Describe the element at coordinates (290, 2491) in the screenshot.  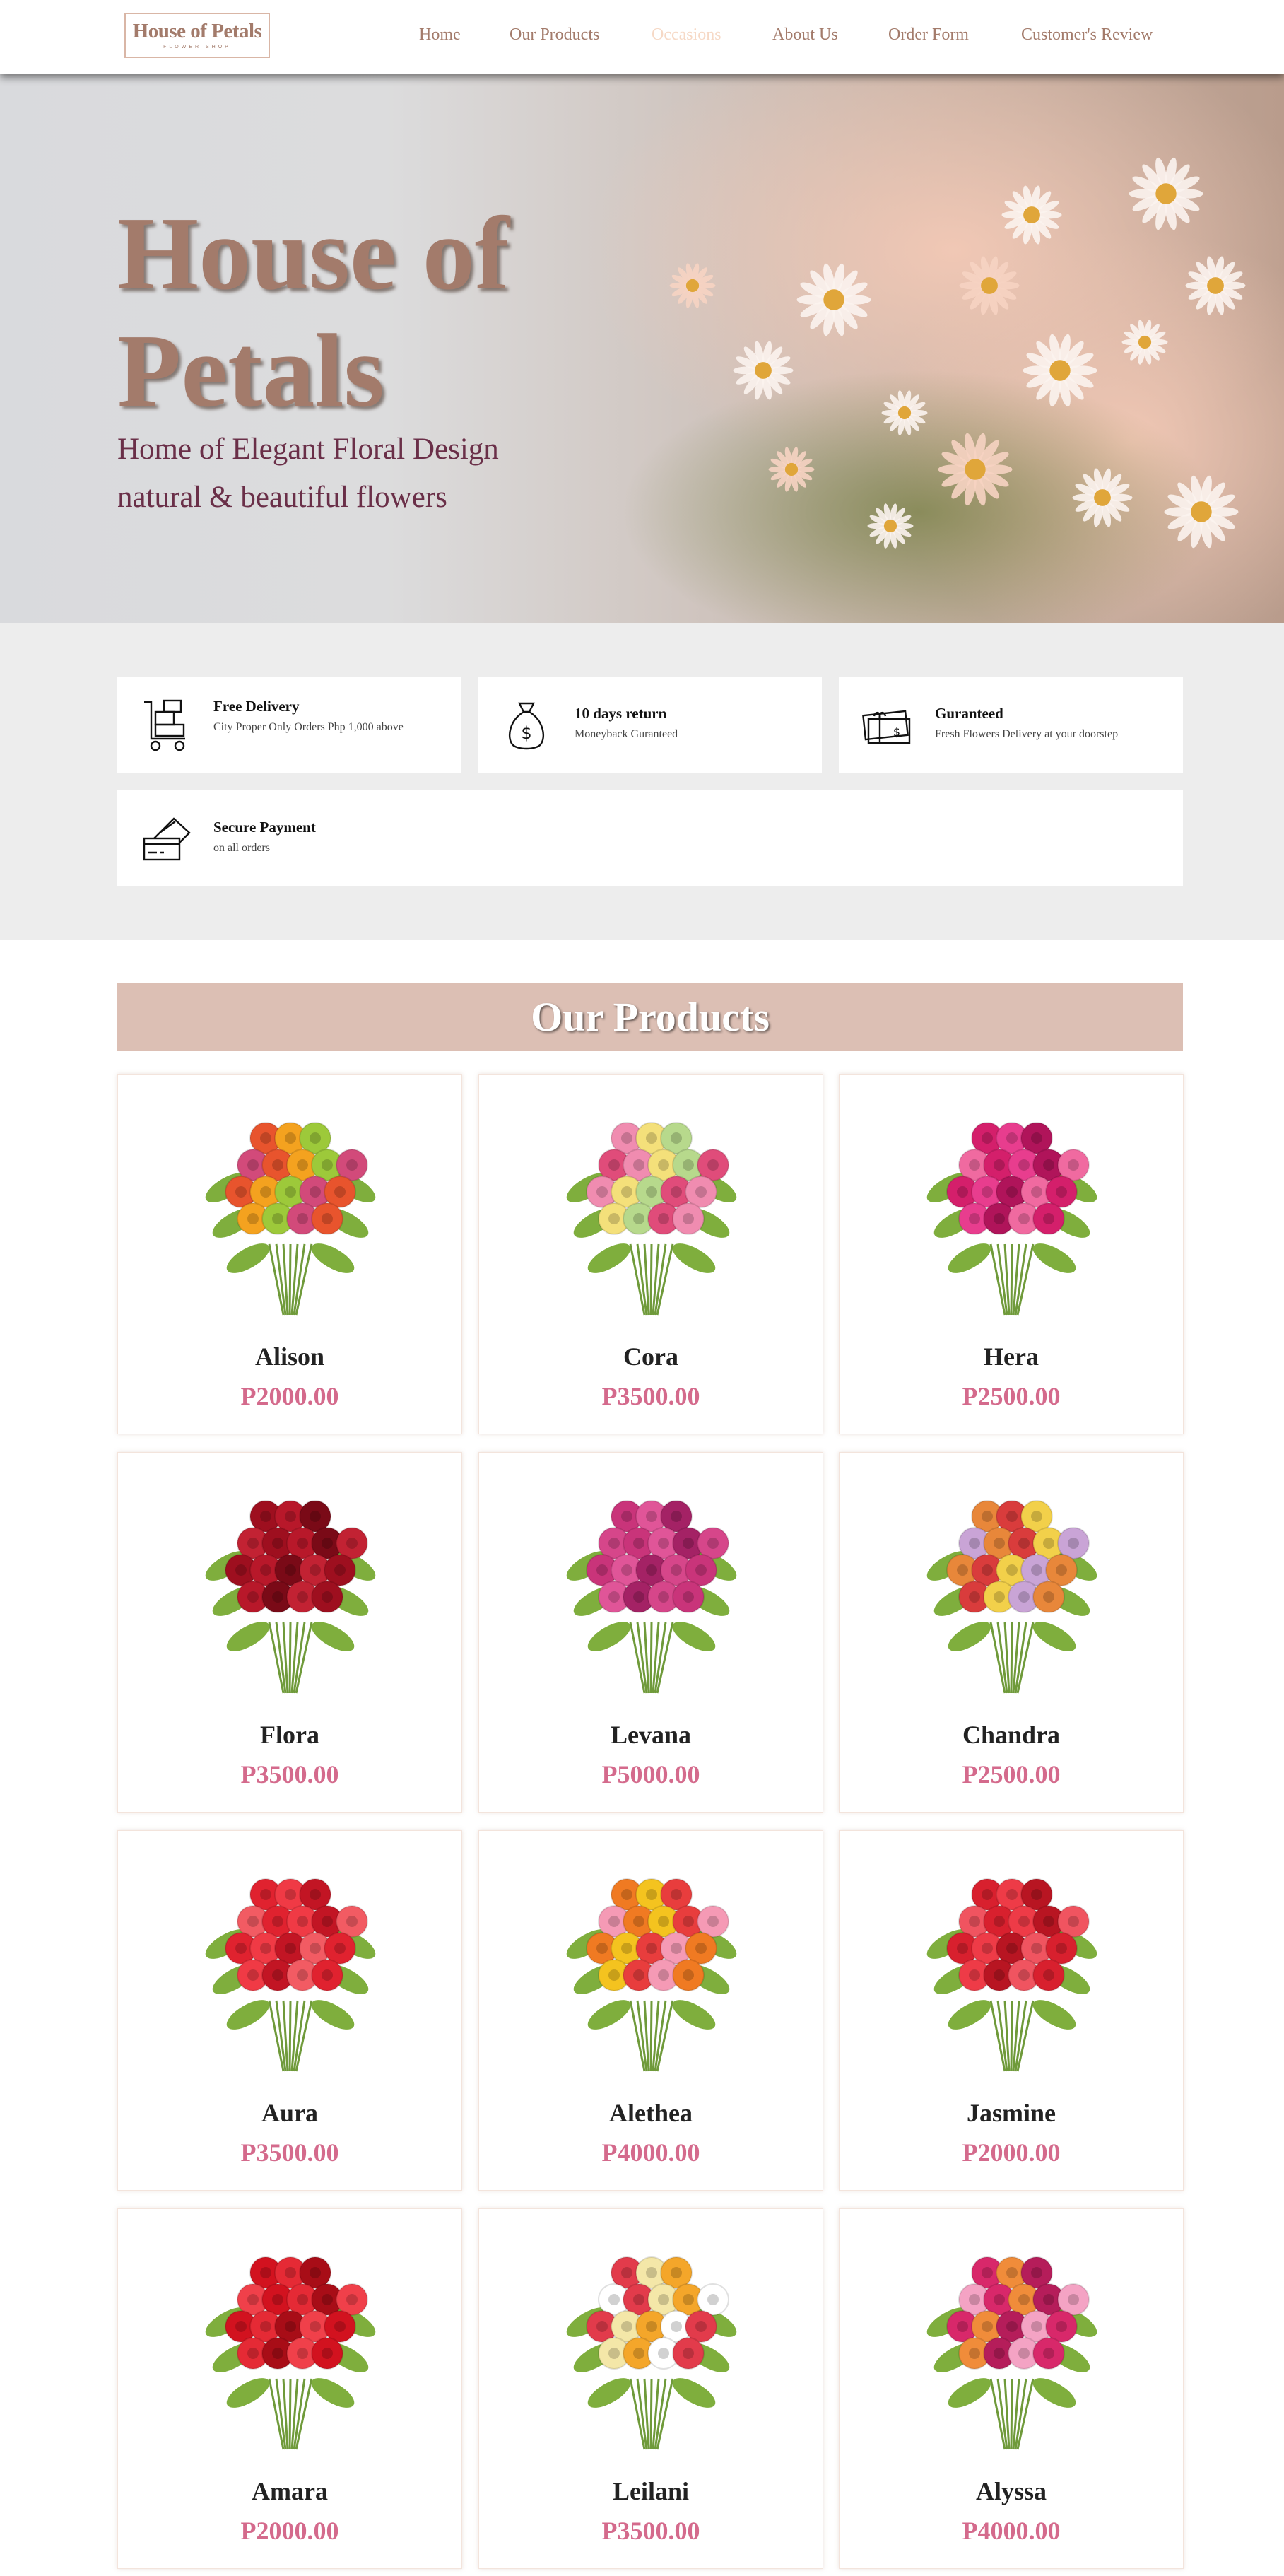
I see `product-name: Amara` at that location.